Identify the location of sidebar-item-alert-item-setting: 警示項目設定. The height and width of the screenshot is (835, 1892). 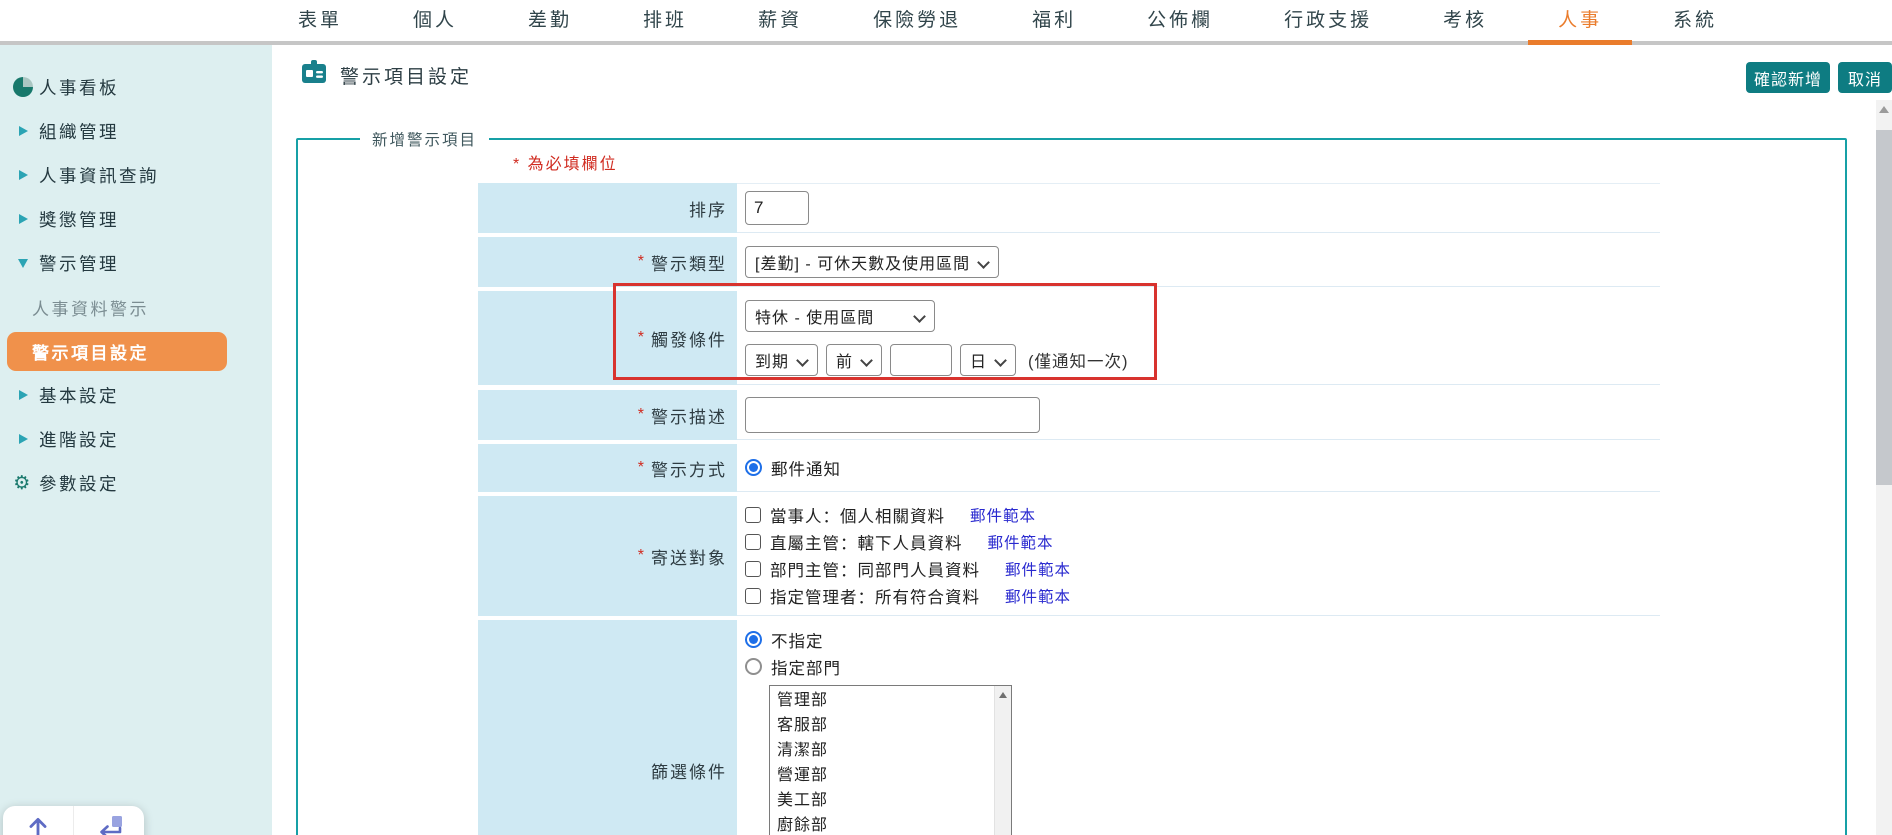
(117, 351).